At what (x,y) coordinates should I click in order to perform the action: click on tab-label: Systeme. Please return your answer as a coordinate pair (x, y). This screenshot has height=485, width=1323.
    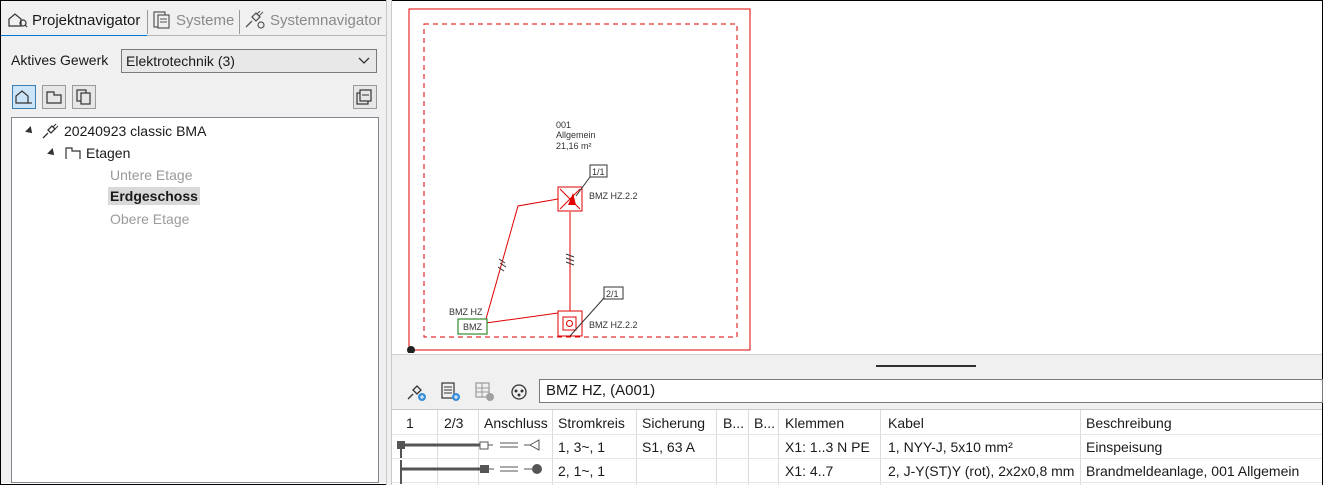
    Looking at the image, I should click on (205, 20).